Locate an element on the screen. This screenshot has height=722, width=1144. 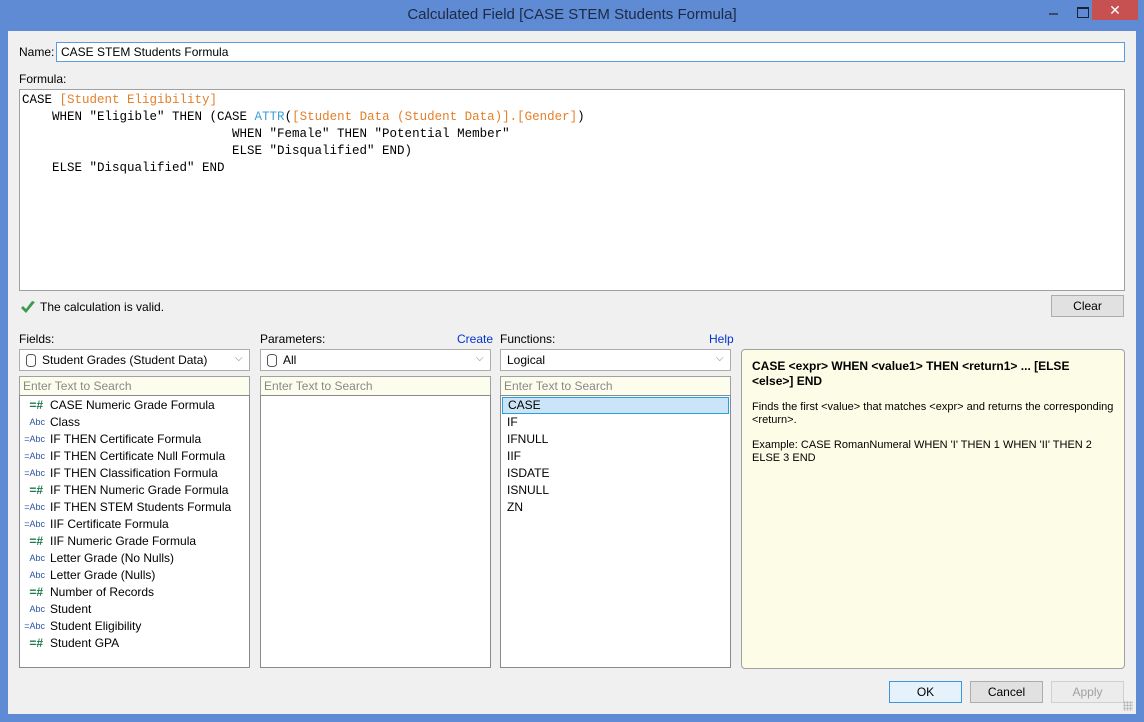
functions-list: CASE IF IFNULL IIF ISDATE ISNULL ZN is located at coordinates (615, 531).